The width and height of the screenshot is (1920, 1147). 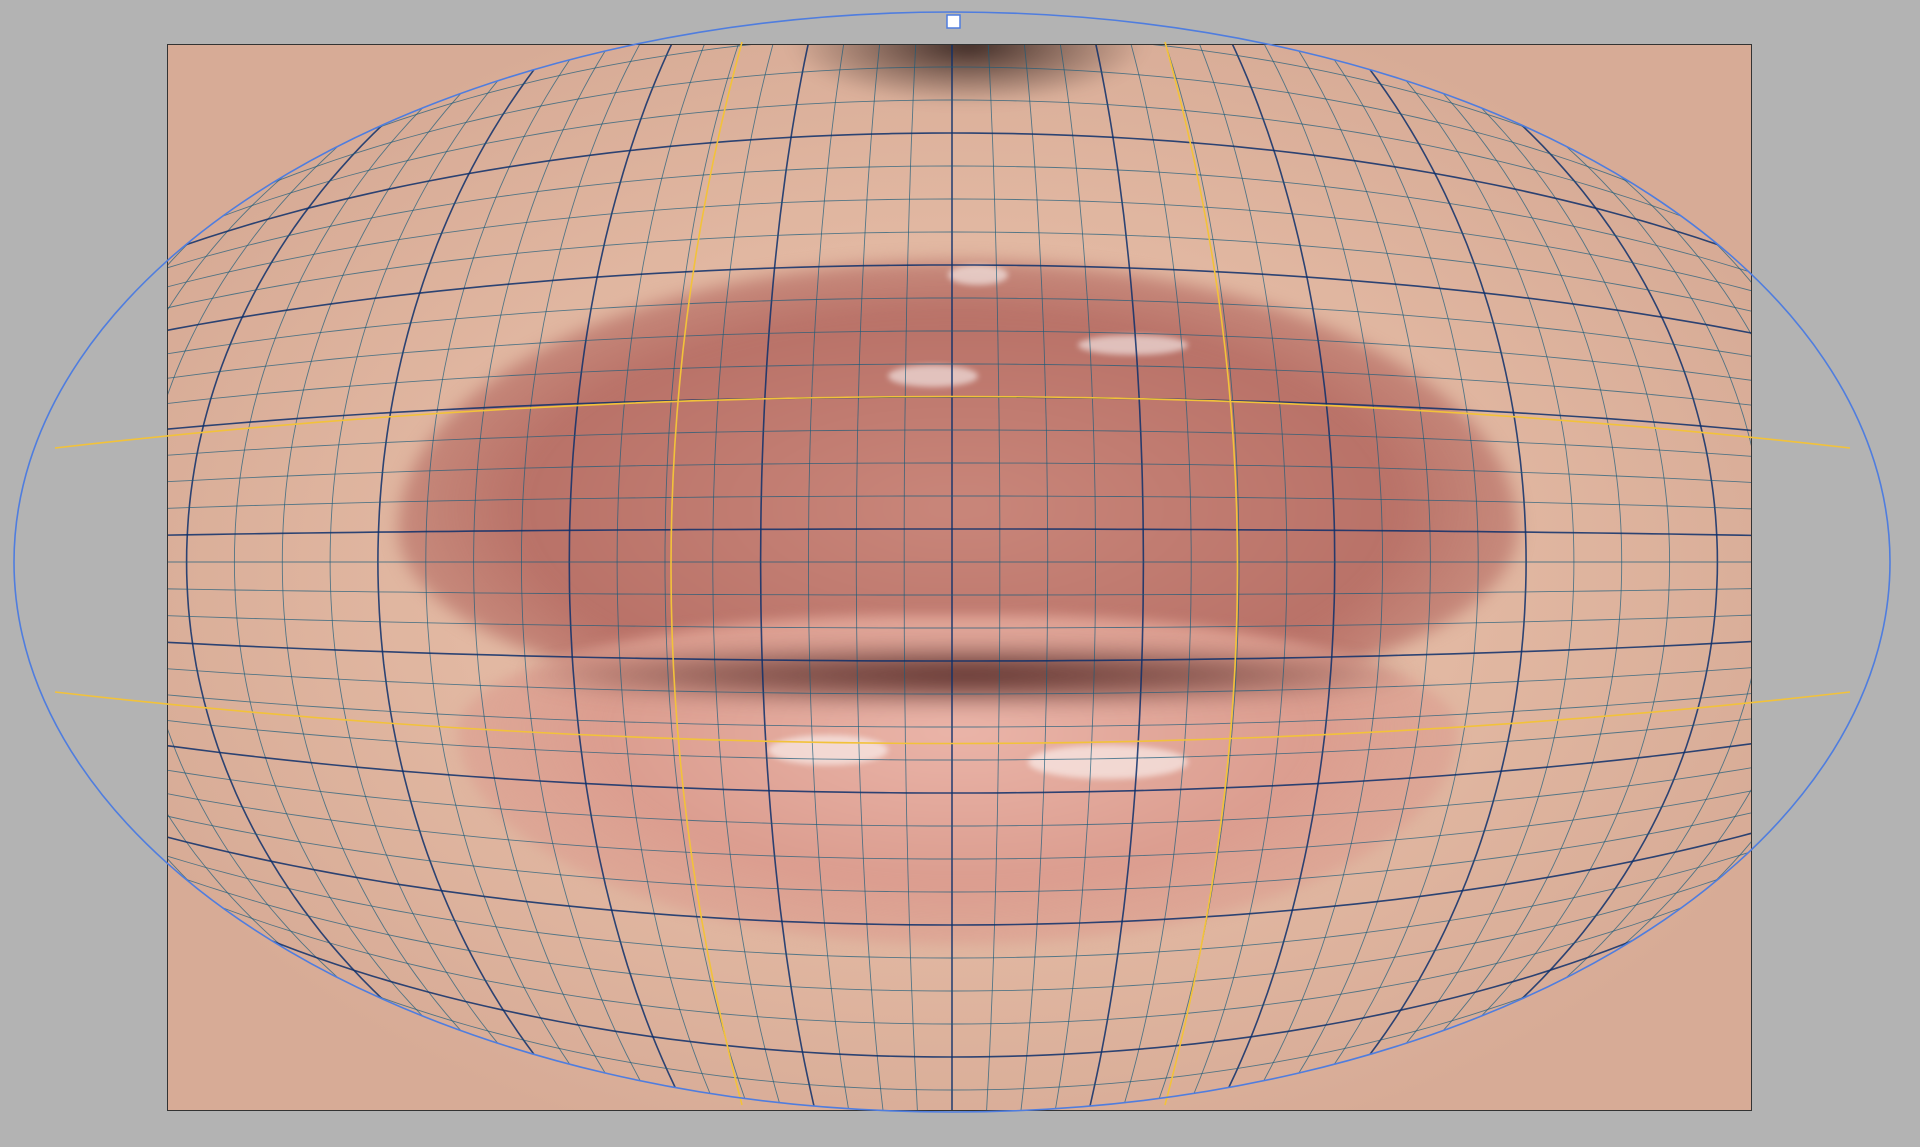 I want to click on image-nose-shadow, so click(x=968, y=75).